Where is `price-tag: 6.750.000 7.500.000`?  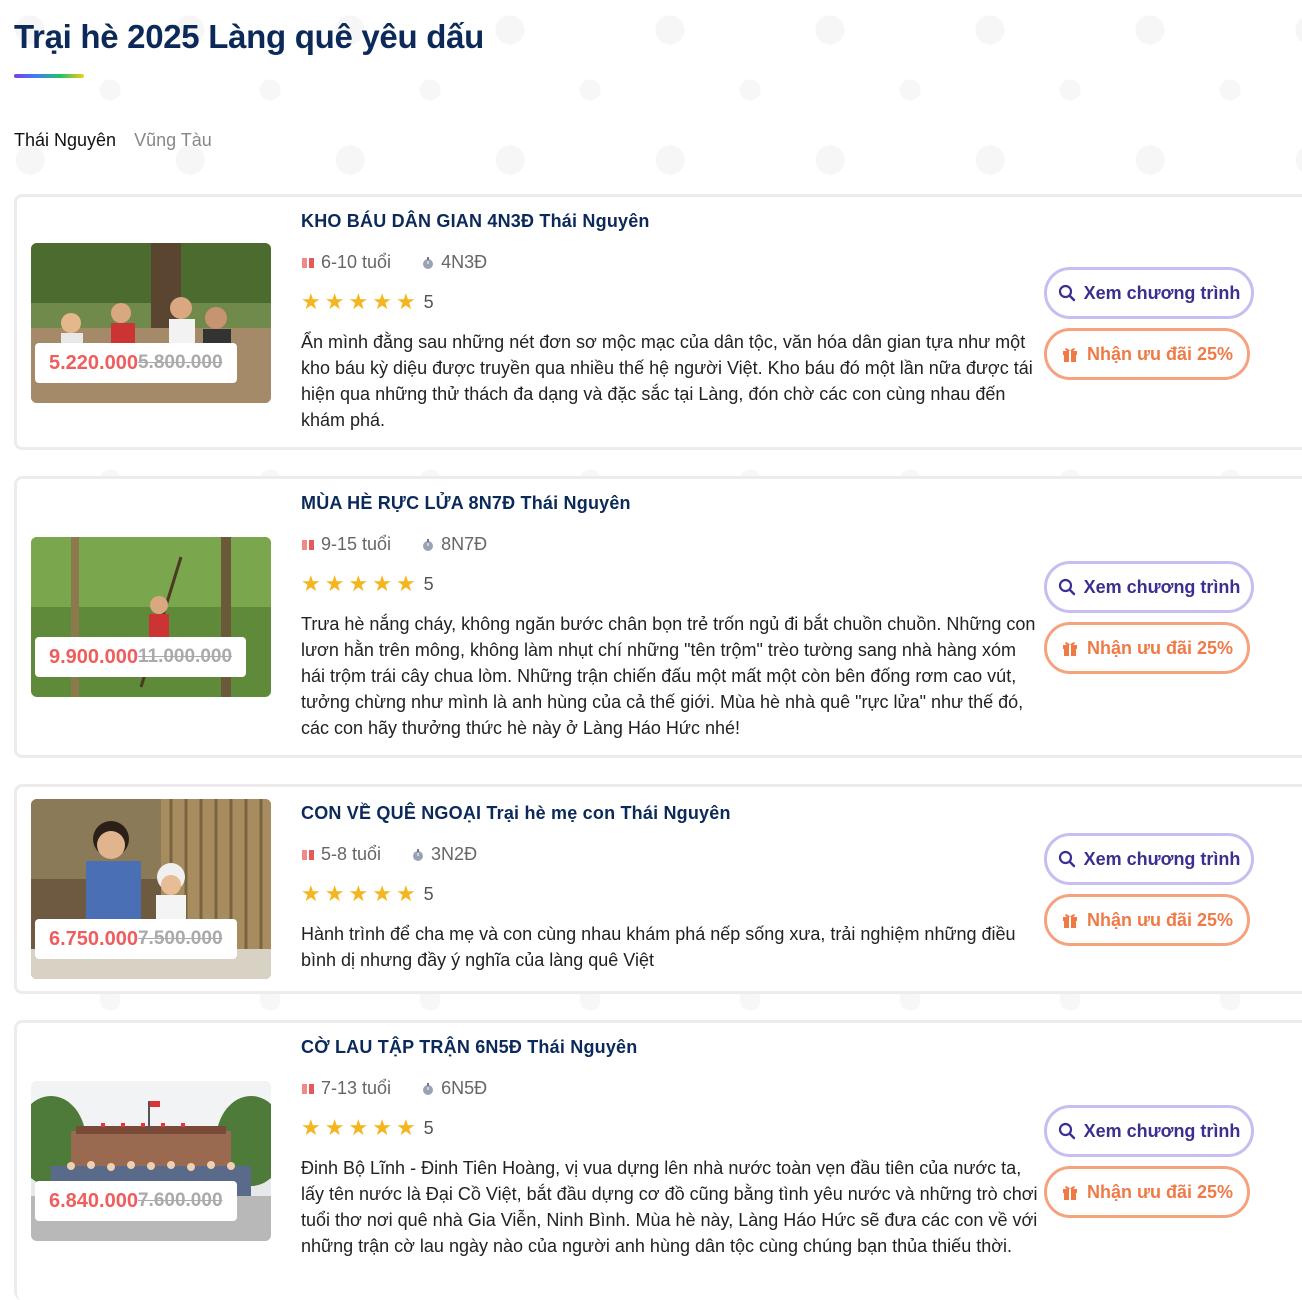
price-tag: 6.750.000 7.500.000 is located at coordinates (136, 939).